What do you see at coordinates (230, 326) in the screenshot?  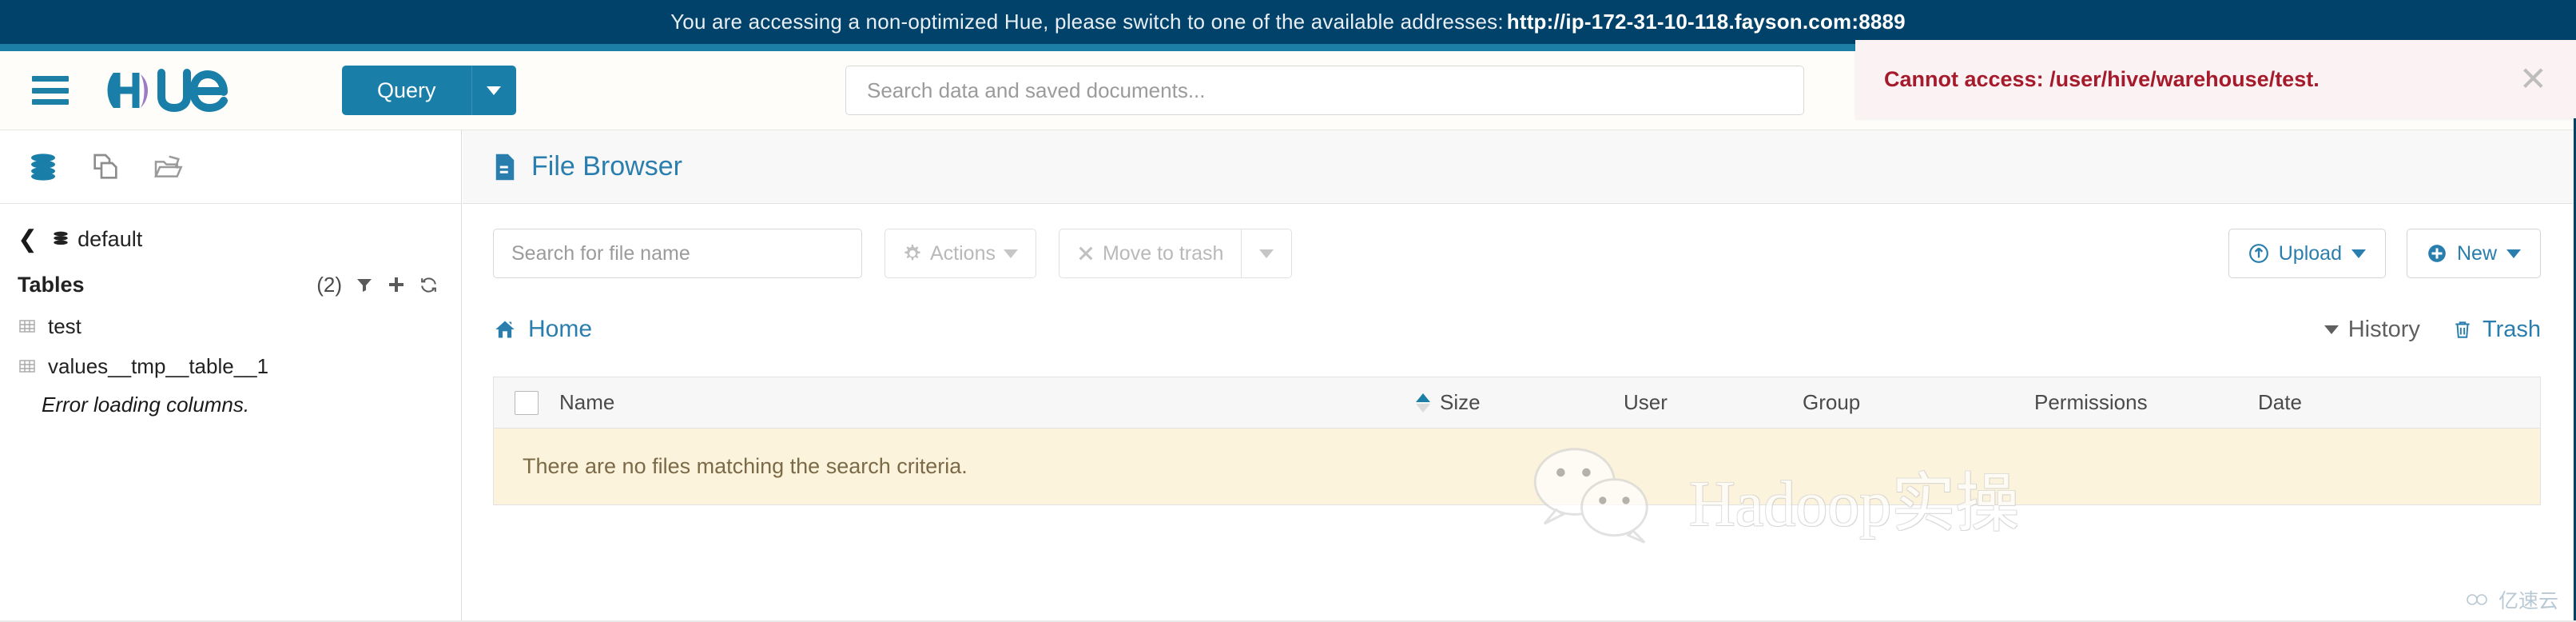 I see `sidebar-table-item: test` at bounding box center [230, 326].